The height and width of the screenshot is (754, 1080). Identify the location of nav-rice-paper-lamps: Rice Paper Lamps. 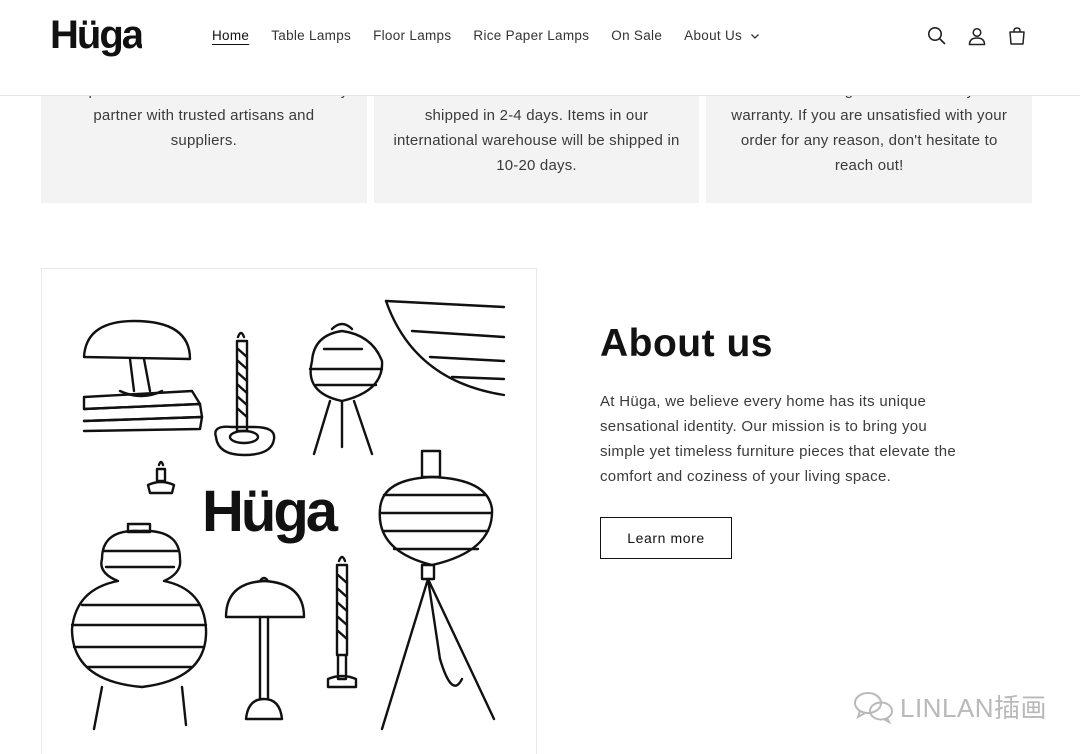
(531, 35).